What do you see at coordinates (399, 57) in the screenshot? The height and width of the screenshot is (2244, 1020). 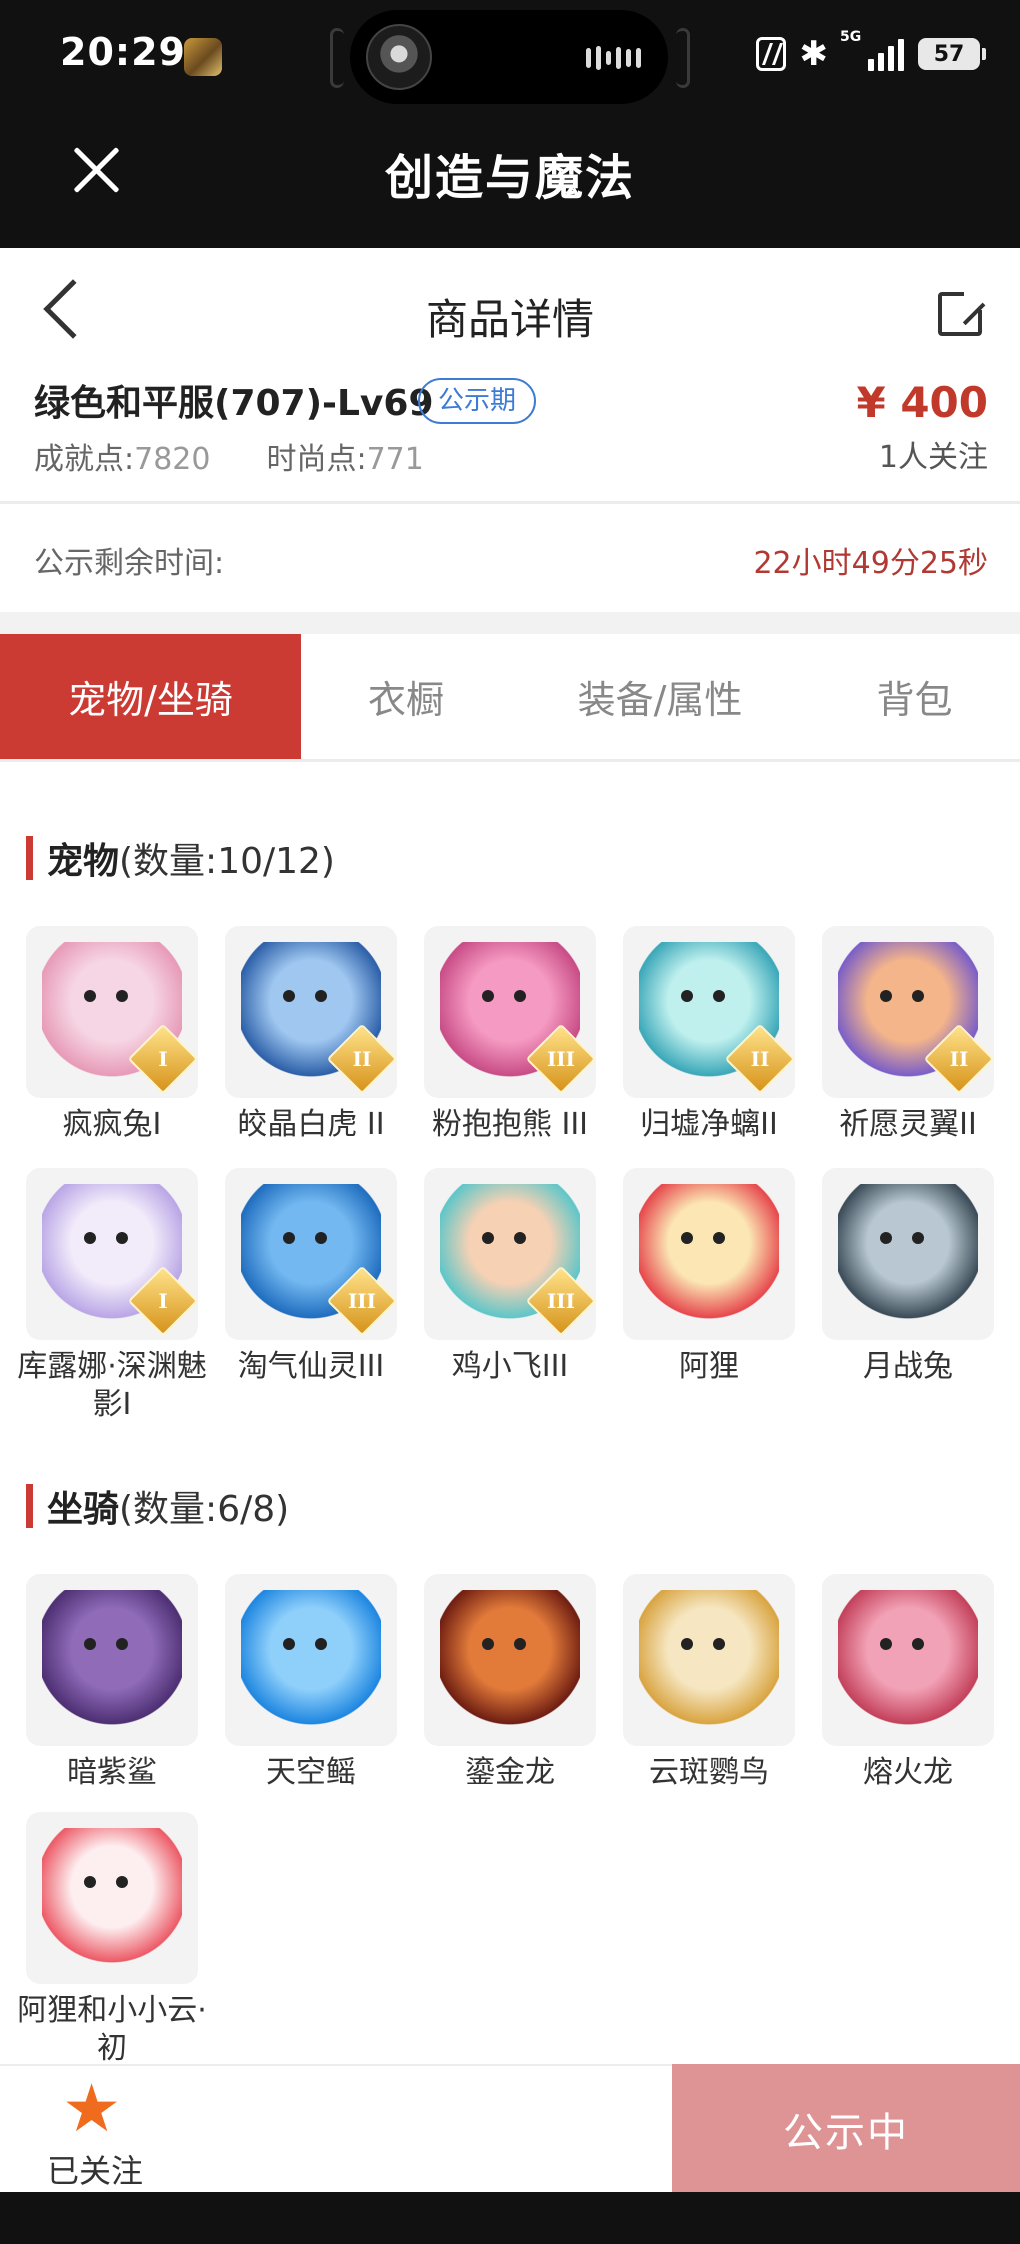 I see `media-artwork-icon` at bounding box center [399, 57].